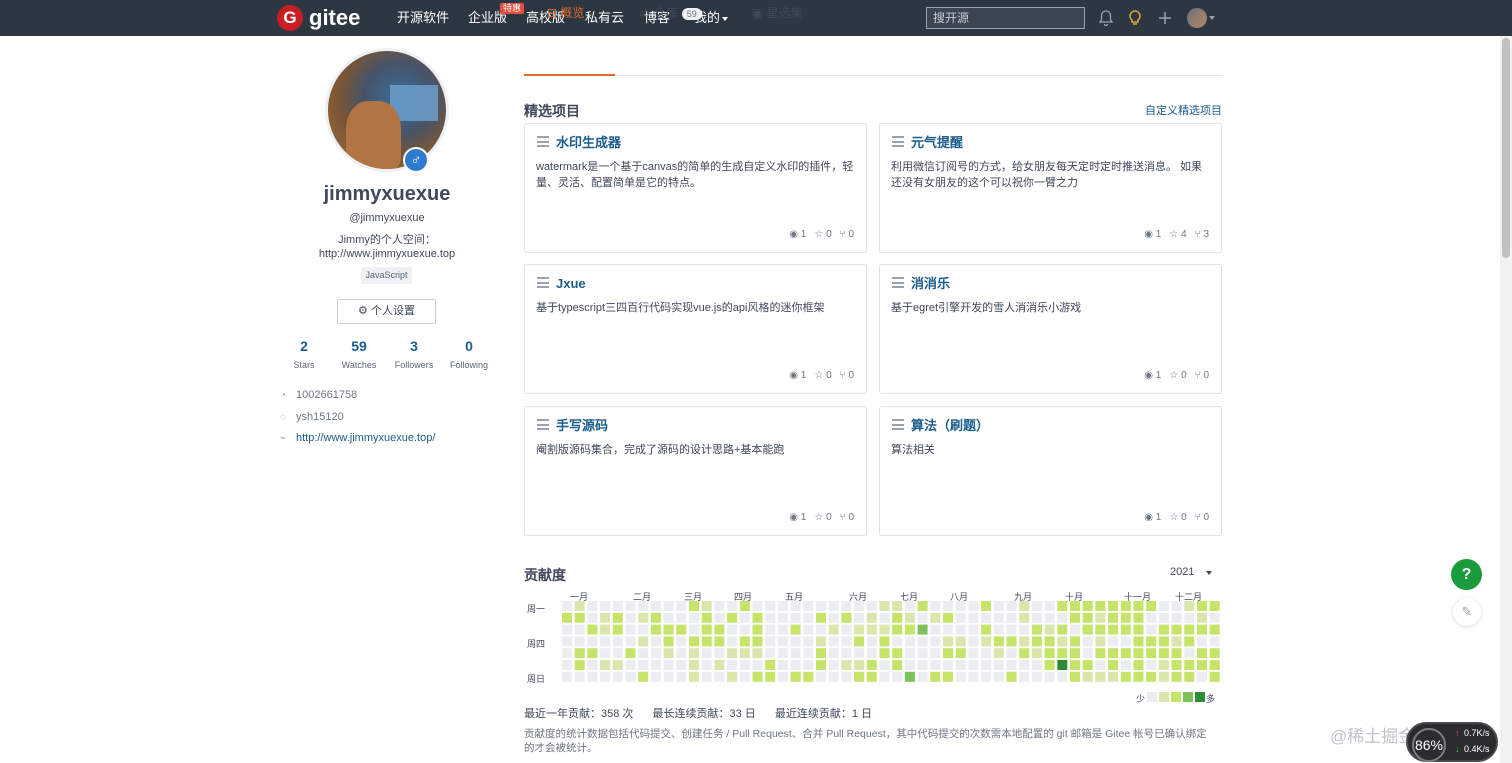 The height and width of the screenshot is (763, 1512). I want to click on search-input, so click(1005, 18).